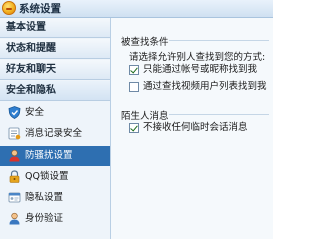 This screenshot has width=320, height=240. Describe the element at coordinates (55, 28) in the screenshot. I see `group-basic-settings: 基本设置` at that location.